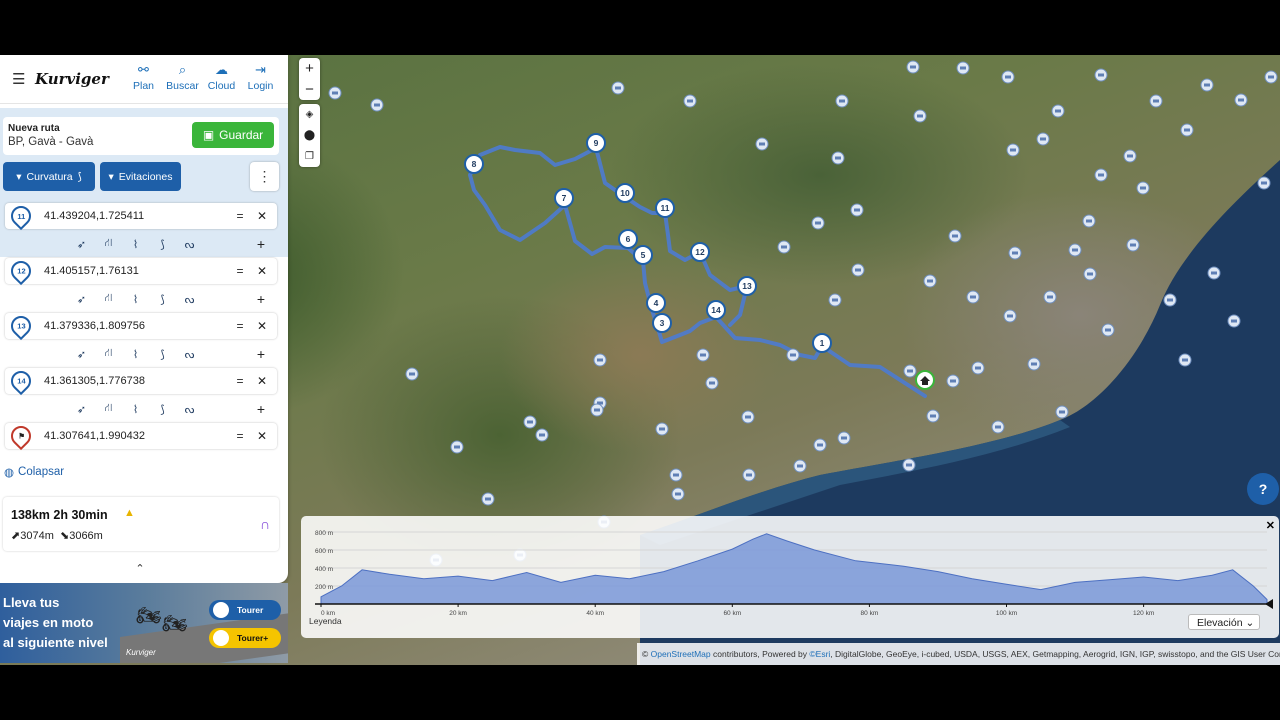  What do you see at coordinates (138, 216) in the screenshot?
I see `waypoint-coord: 41.439204,1.725411` at bounding box center [138, 216].